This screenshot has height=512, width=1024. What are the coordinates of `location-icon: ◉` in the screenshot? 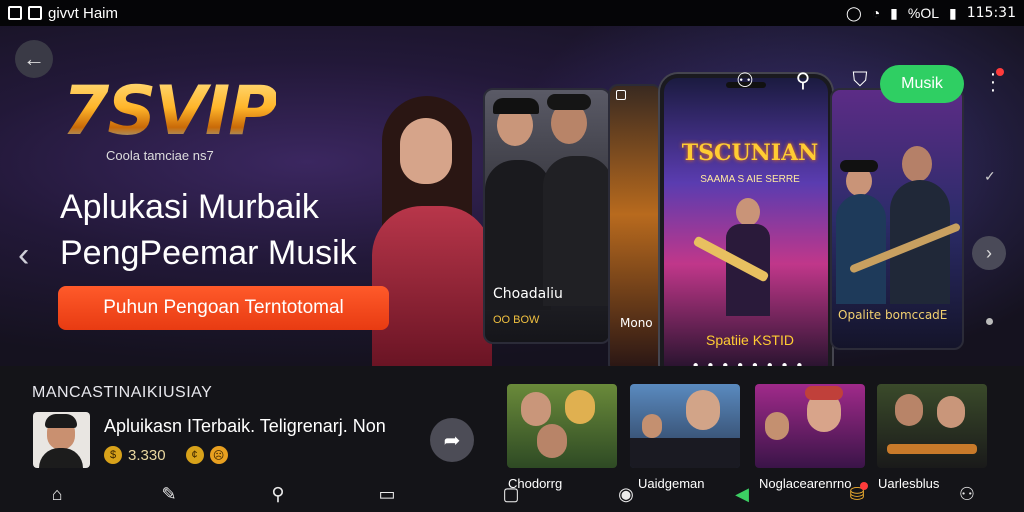 It's located at (626, 494).